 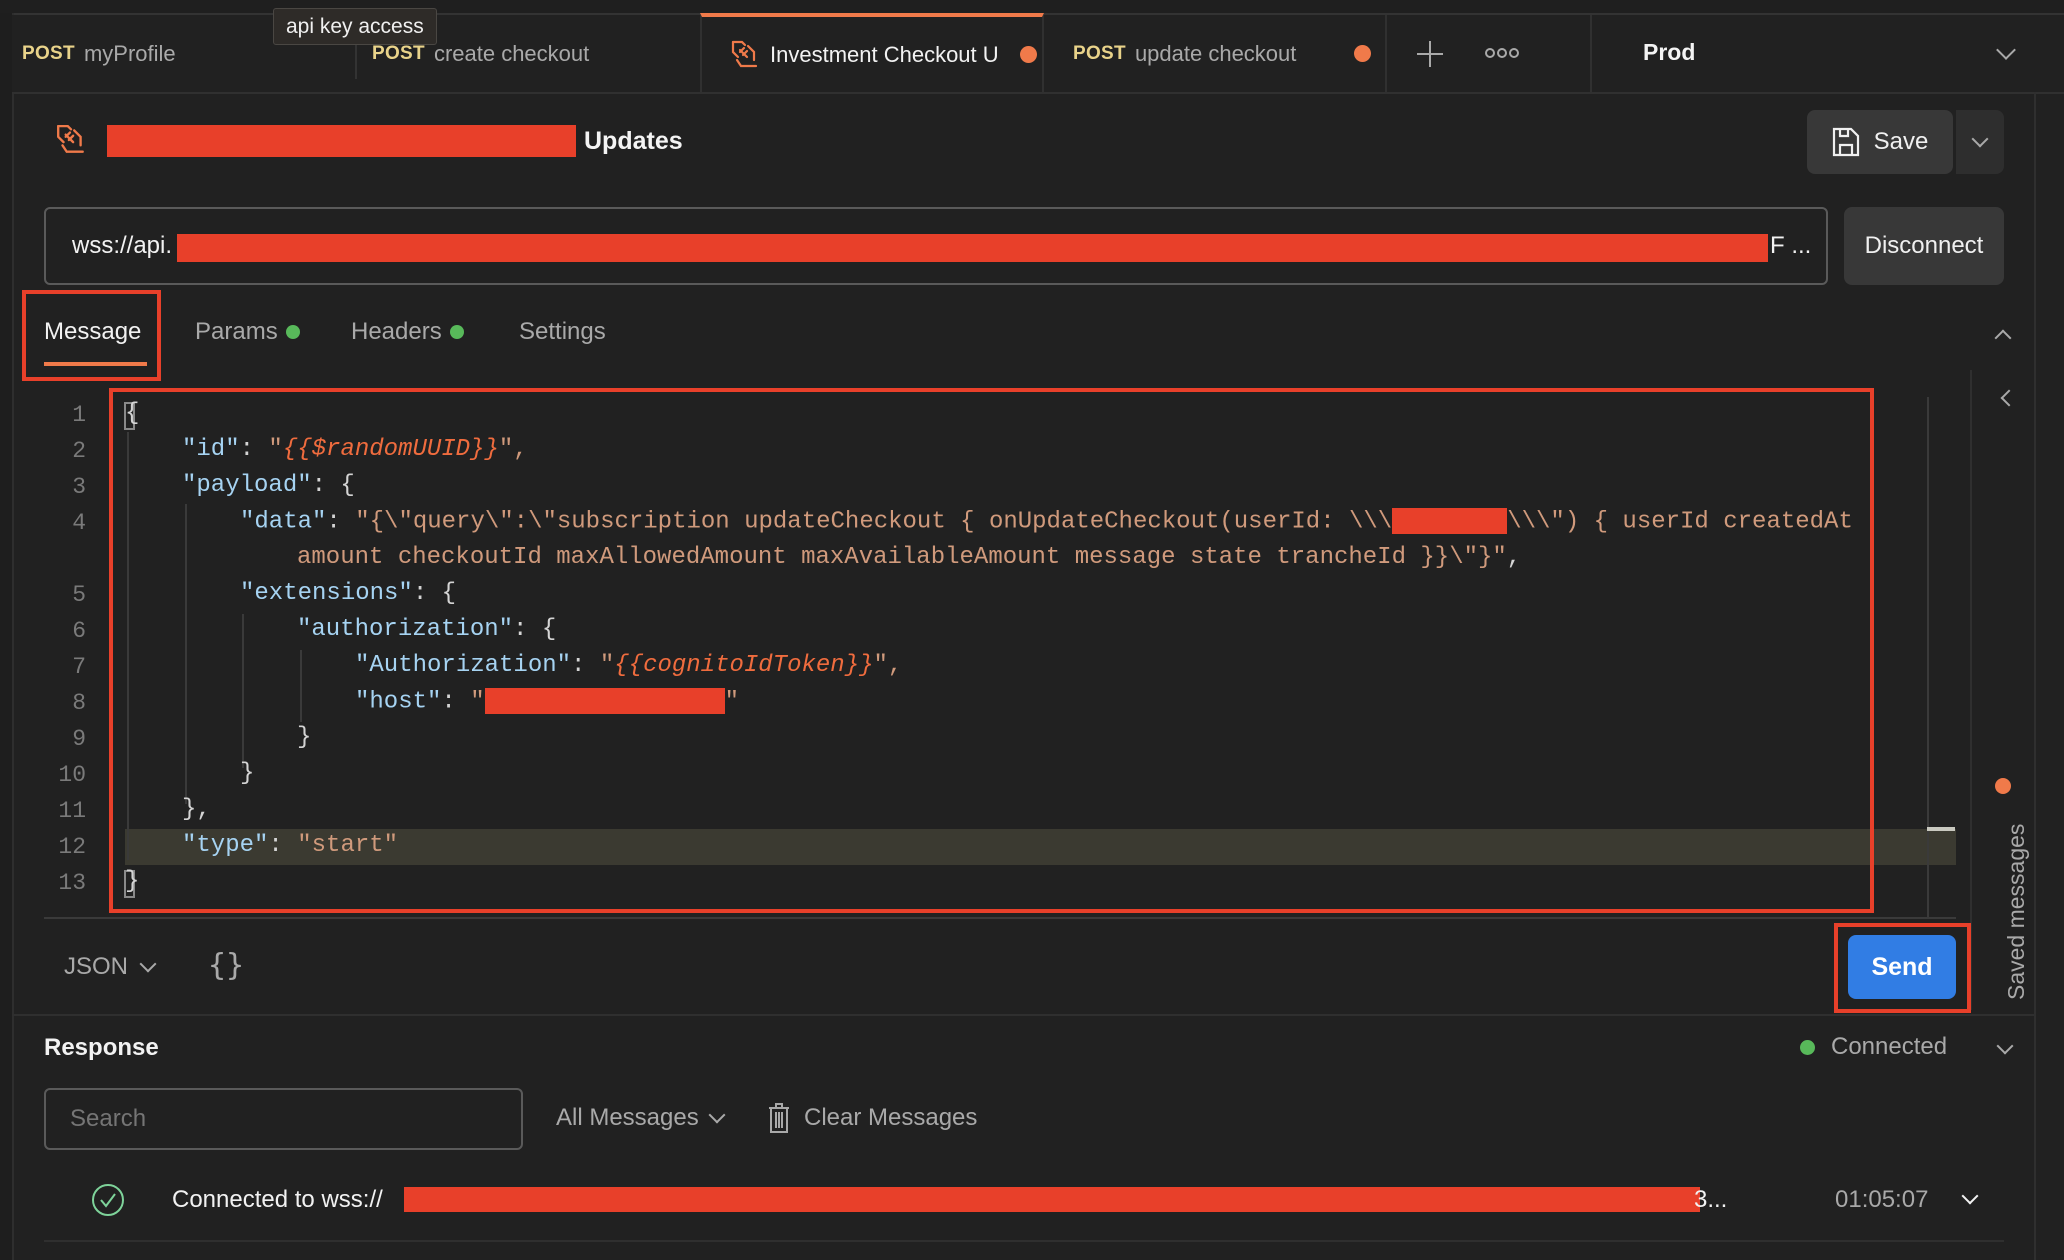 I want to click on line-number: 12, so click(x=72, y=847).